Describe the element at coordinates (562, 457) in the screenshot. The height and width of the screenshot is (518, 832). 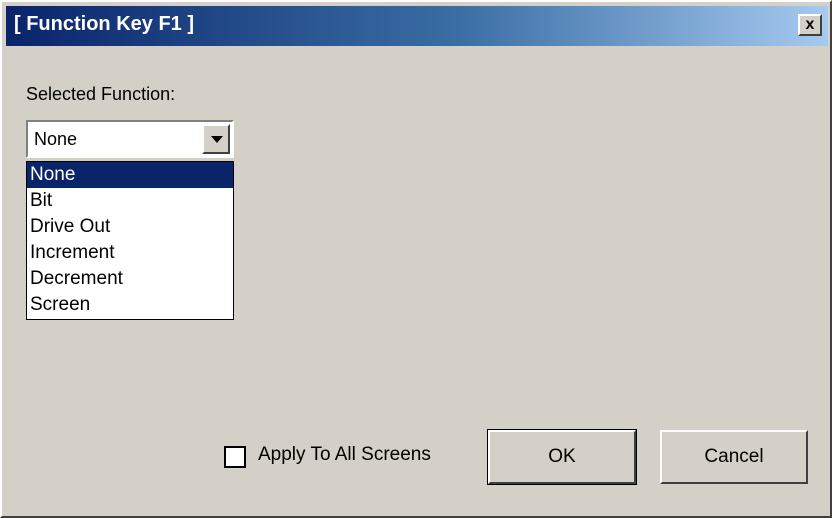
I see `ok-button: OK` at that location.